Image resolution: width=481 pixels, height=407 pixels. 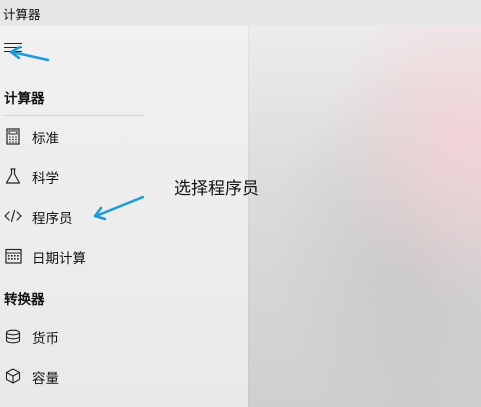 I want to click on section-header-calculator: 计算器, so click(x=24, y=99).